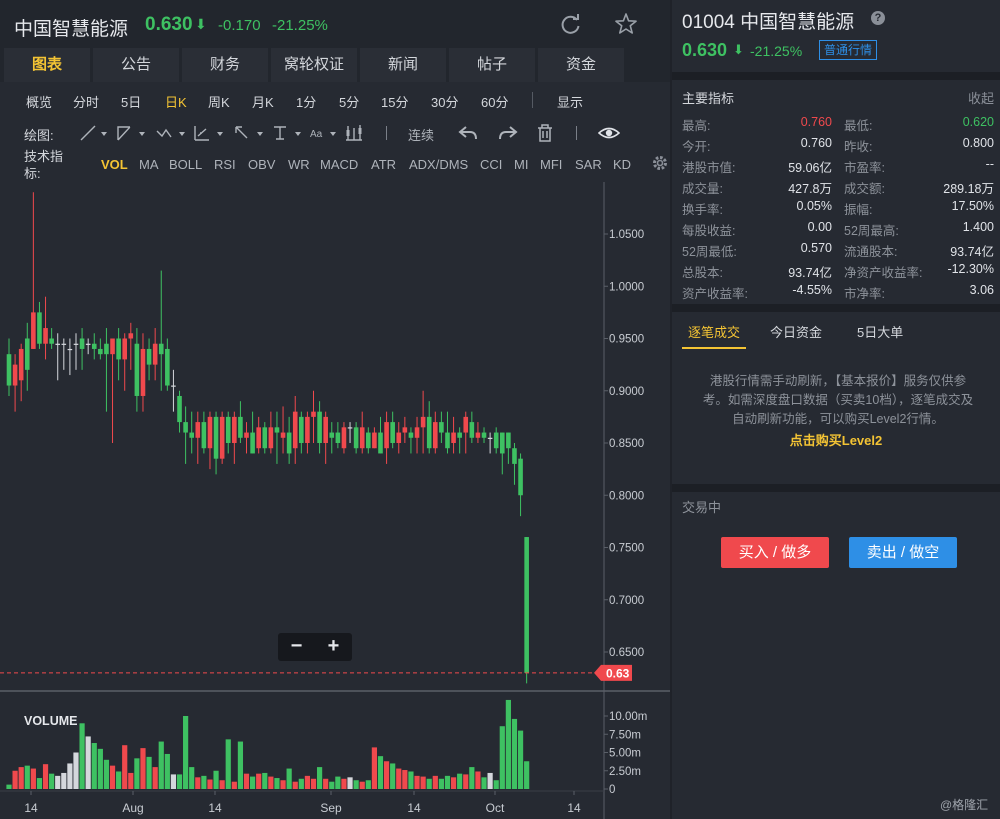 The width and height of the screenshot is (1000, 819). Describe the element at coordinates (86, 101) in the screenshot. I see `period-1: 分时` at that location.